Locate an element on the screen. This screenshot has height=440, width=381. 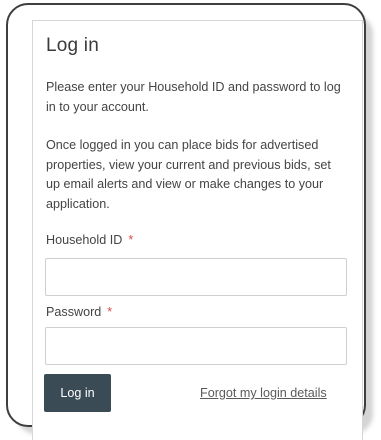
forgot-login-link: Forgot my login details is located at coordinates (263, 393).